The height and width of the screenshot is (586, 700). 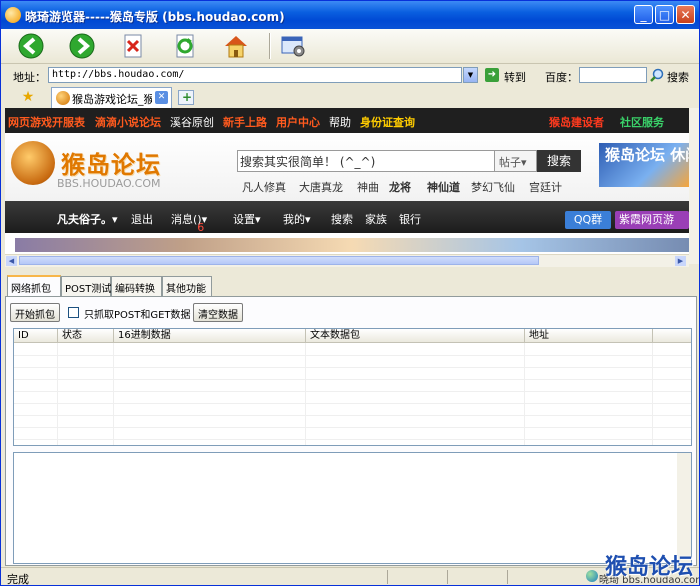 What do you see at coordinates (298, 122) in the screenshot?
I see `nav-link-user-center: 用户中心` at bounding box center [298, 122].